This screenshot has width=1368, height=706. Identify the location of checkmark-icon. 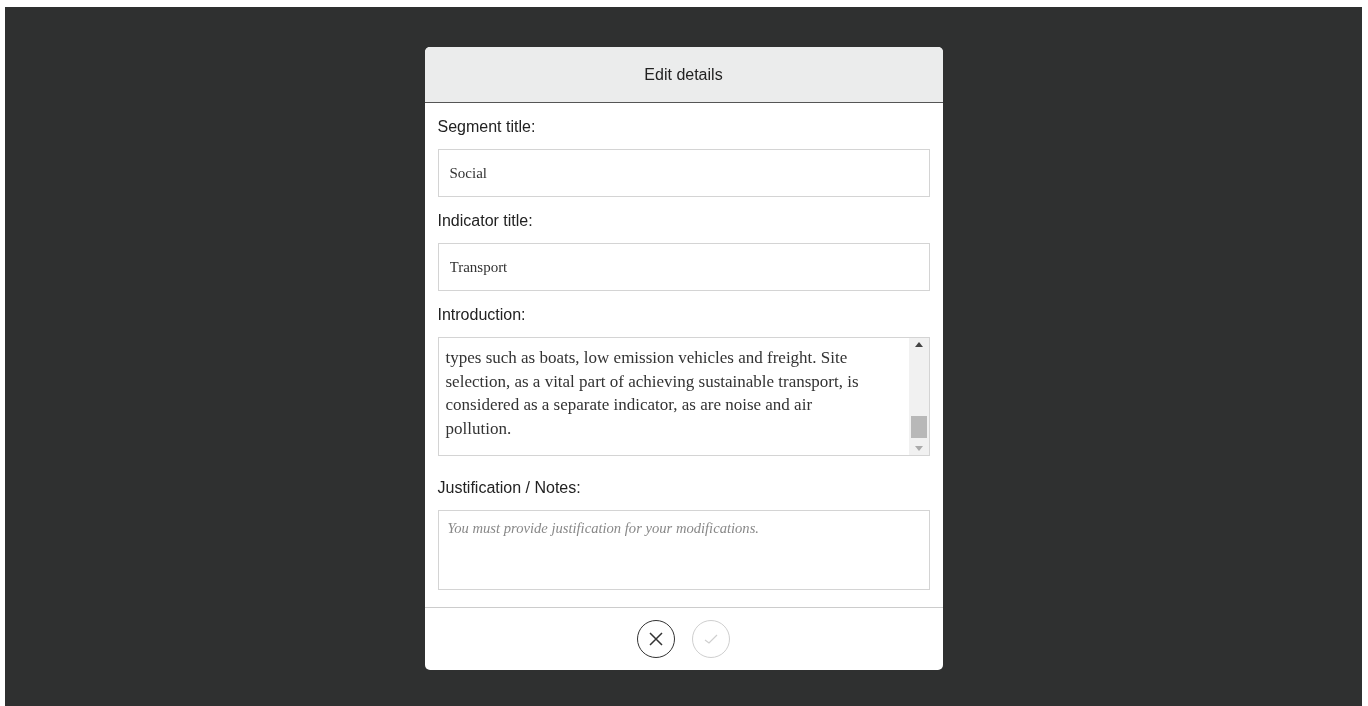
(711, 639).